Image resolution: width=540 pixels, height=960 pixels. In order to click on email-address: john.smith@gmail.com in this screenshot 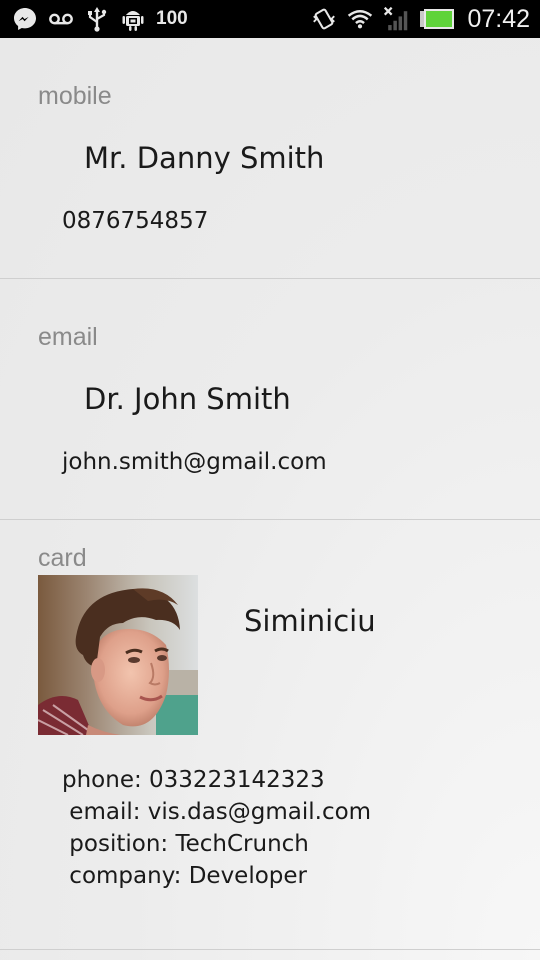, I will do `click(194, 462)`.